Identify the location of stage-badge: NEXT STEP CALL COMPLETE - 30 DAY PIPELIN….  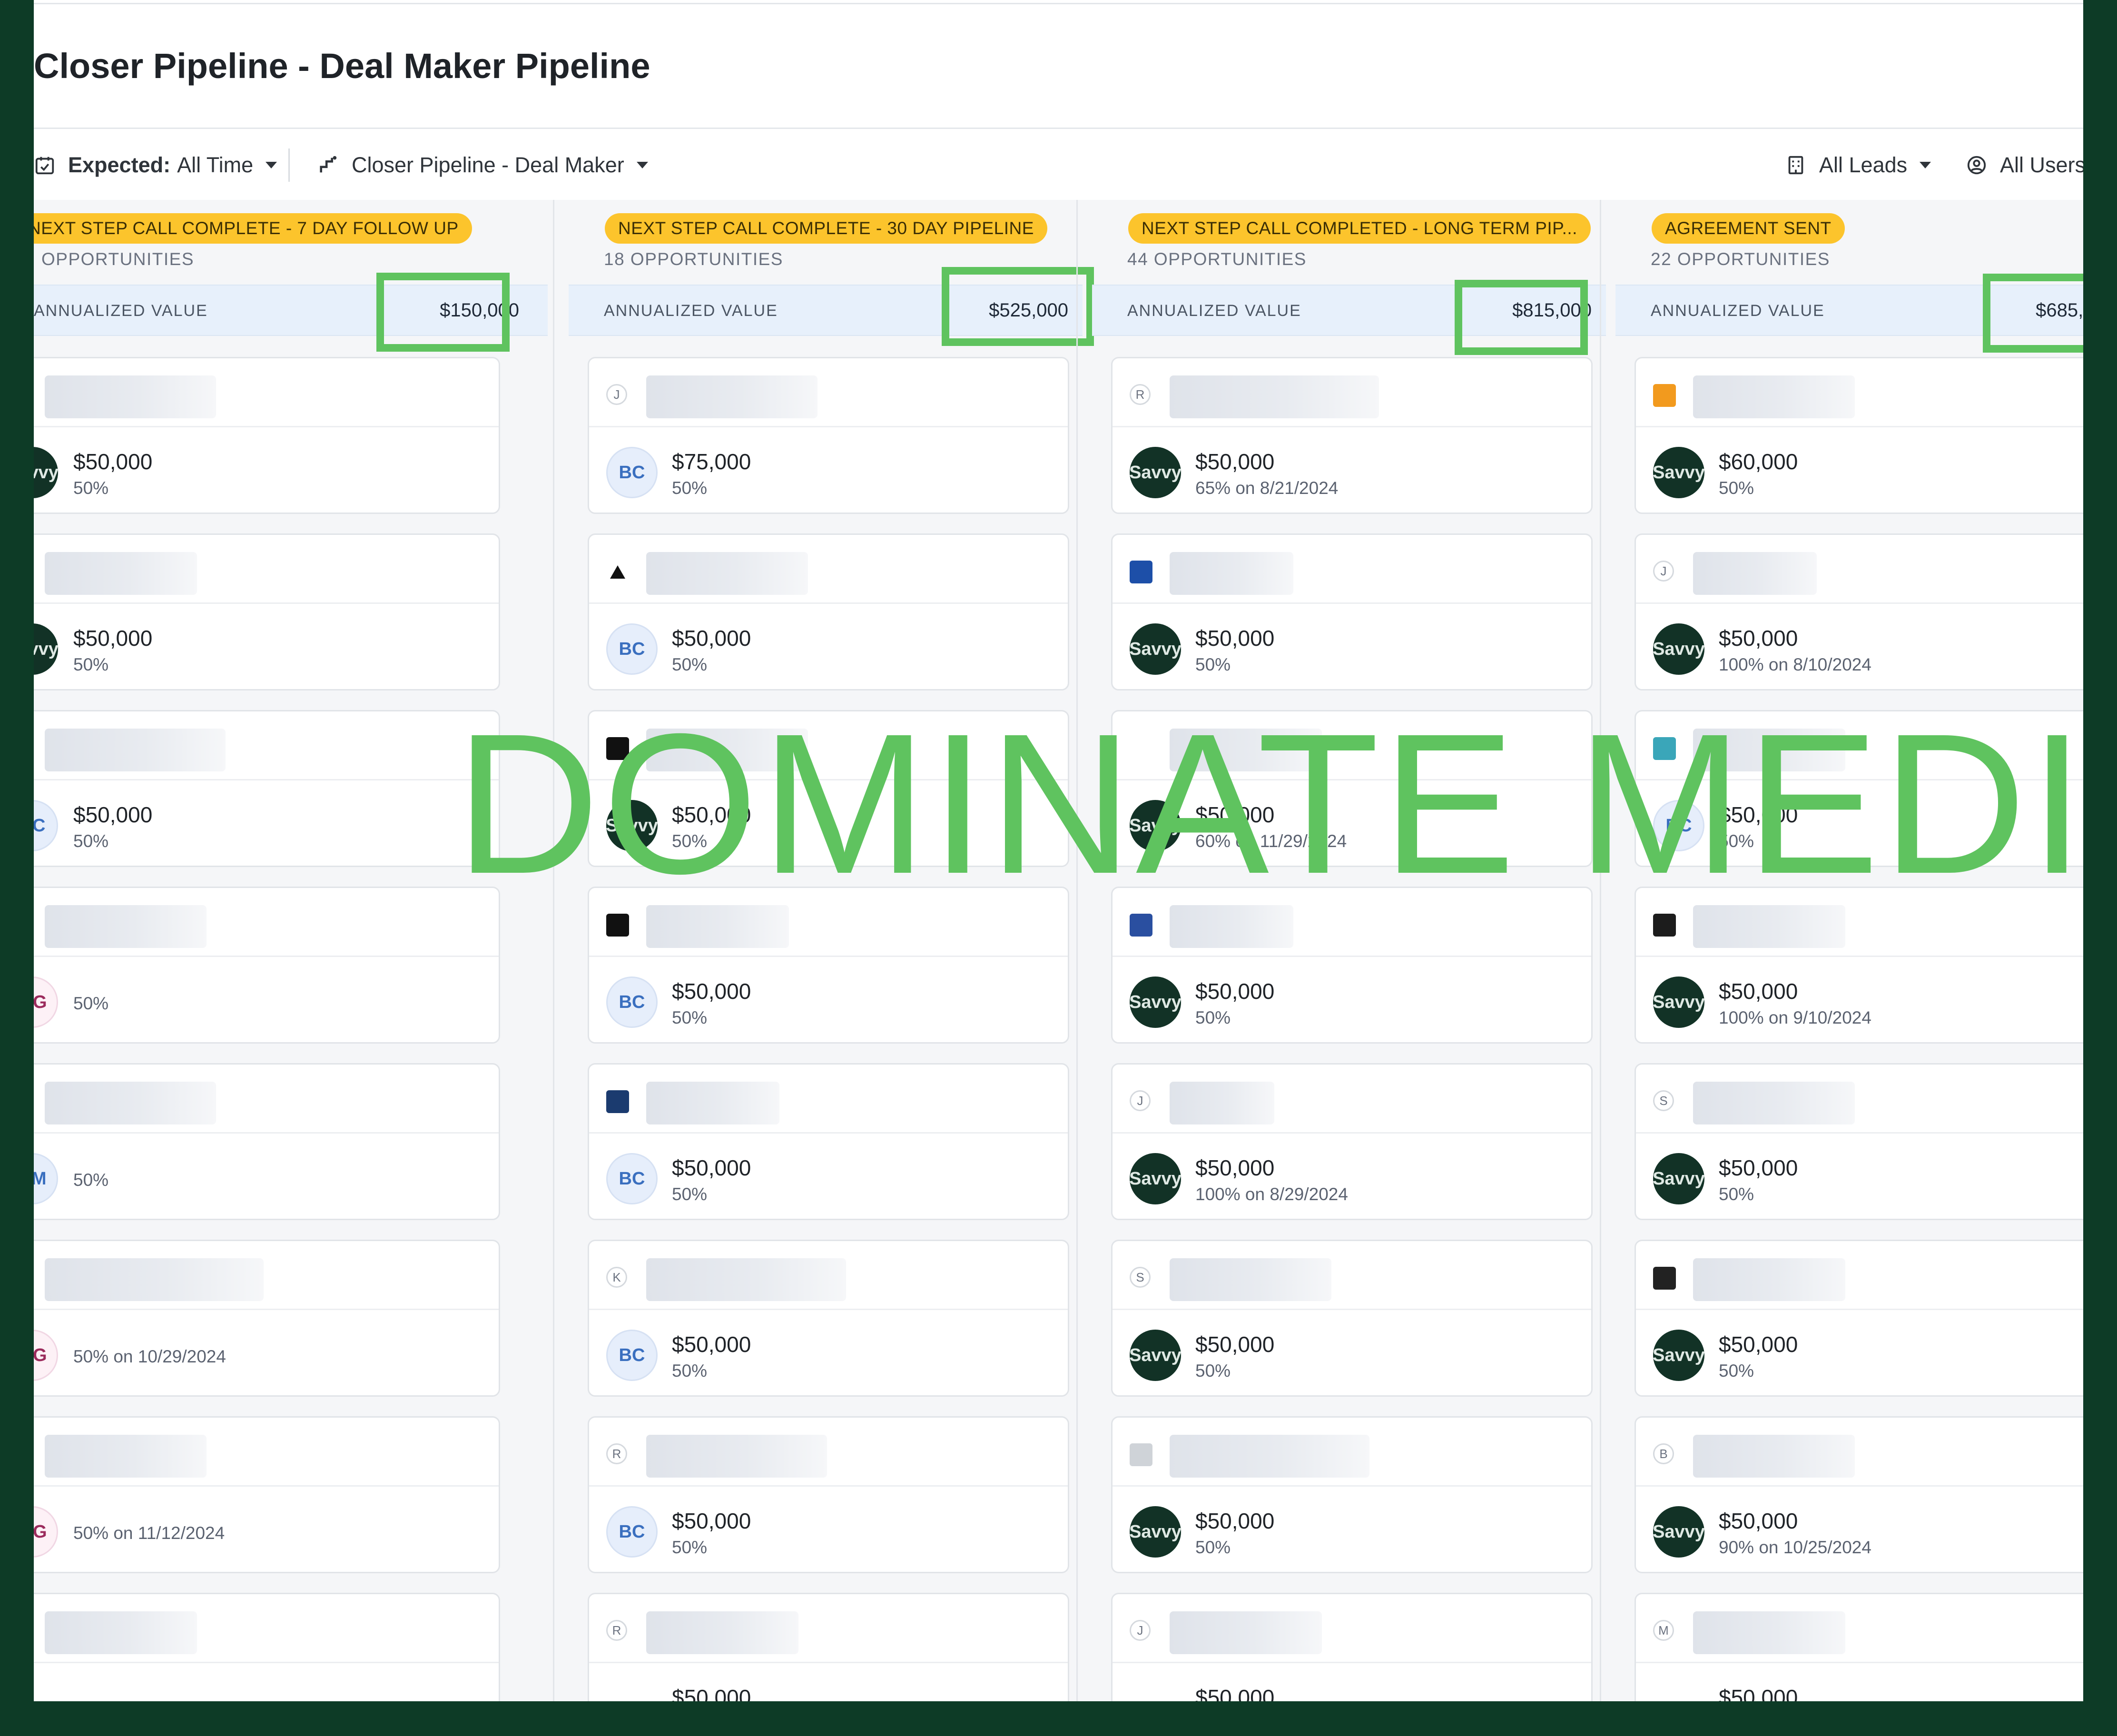
(826, 228).